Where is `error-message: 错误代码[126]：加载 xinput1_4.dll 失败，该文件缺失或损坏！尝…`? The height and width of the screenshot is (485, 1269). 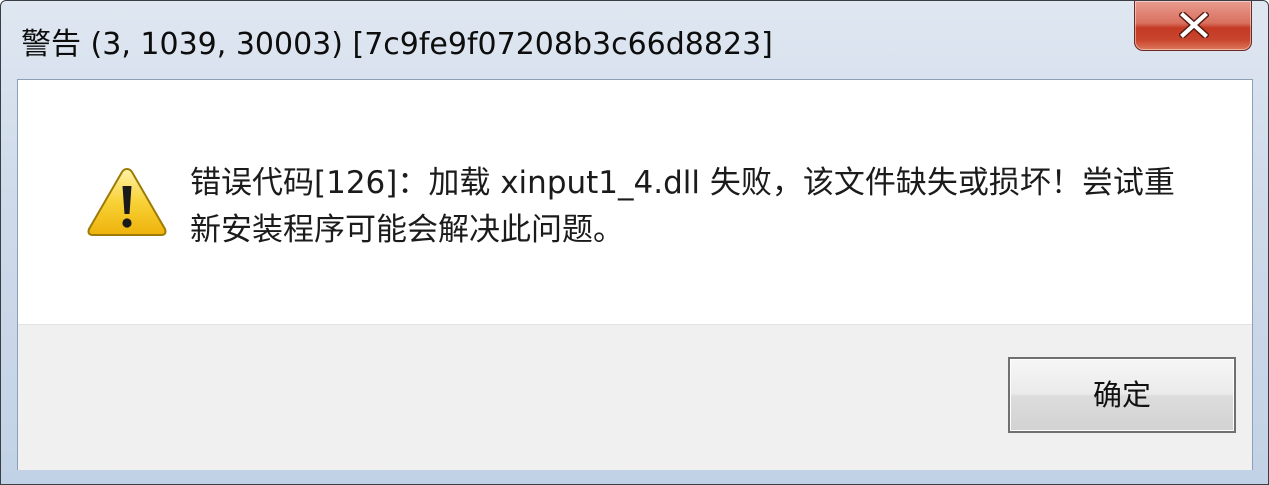
error-message: 错误代码[126]：加载 xinput1_4.dll 失败，该文件缺失或损坏！尝… is located at coordinates (682, 206).